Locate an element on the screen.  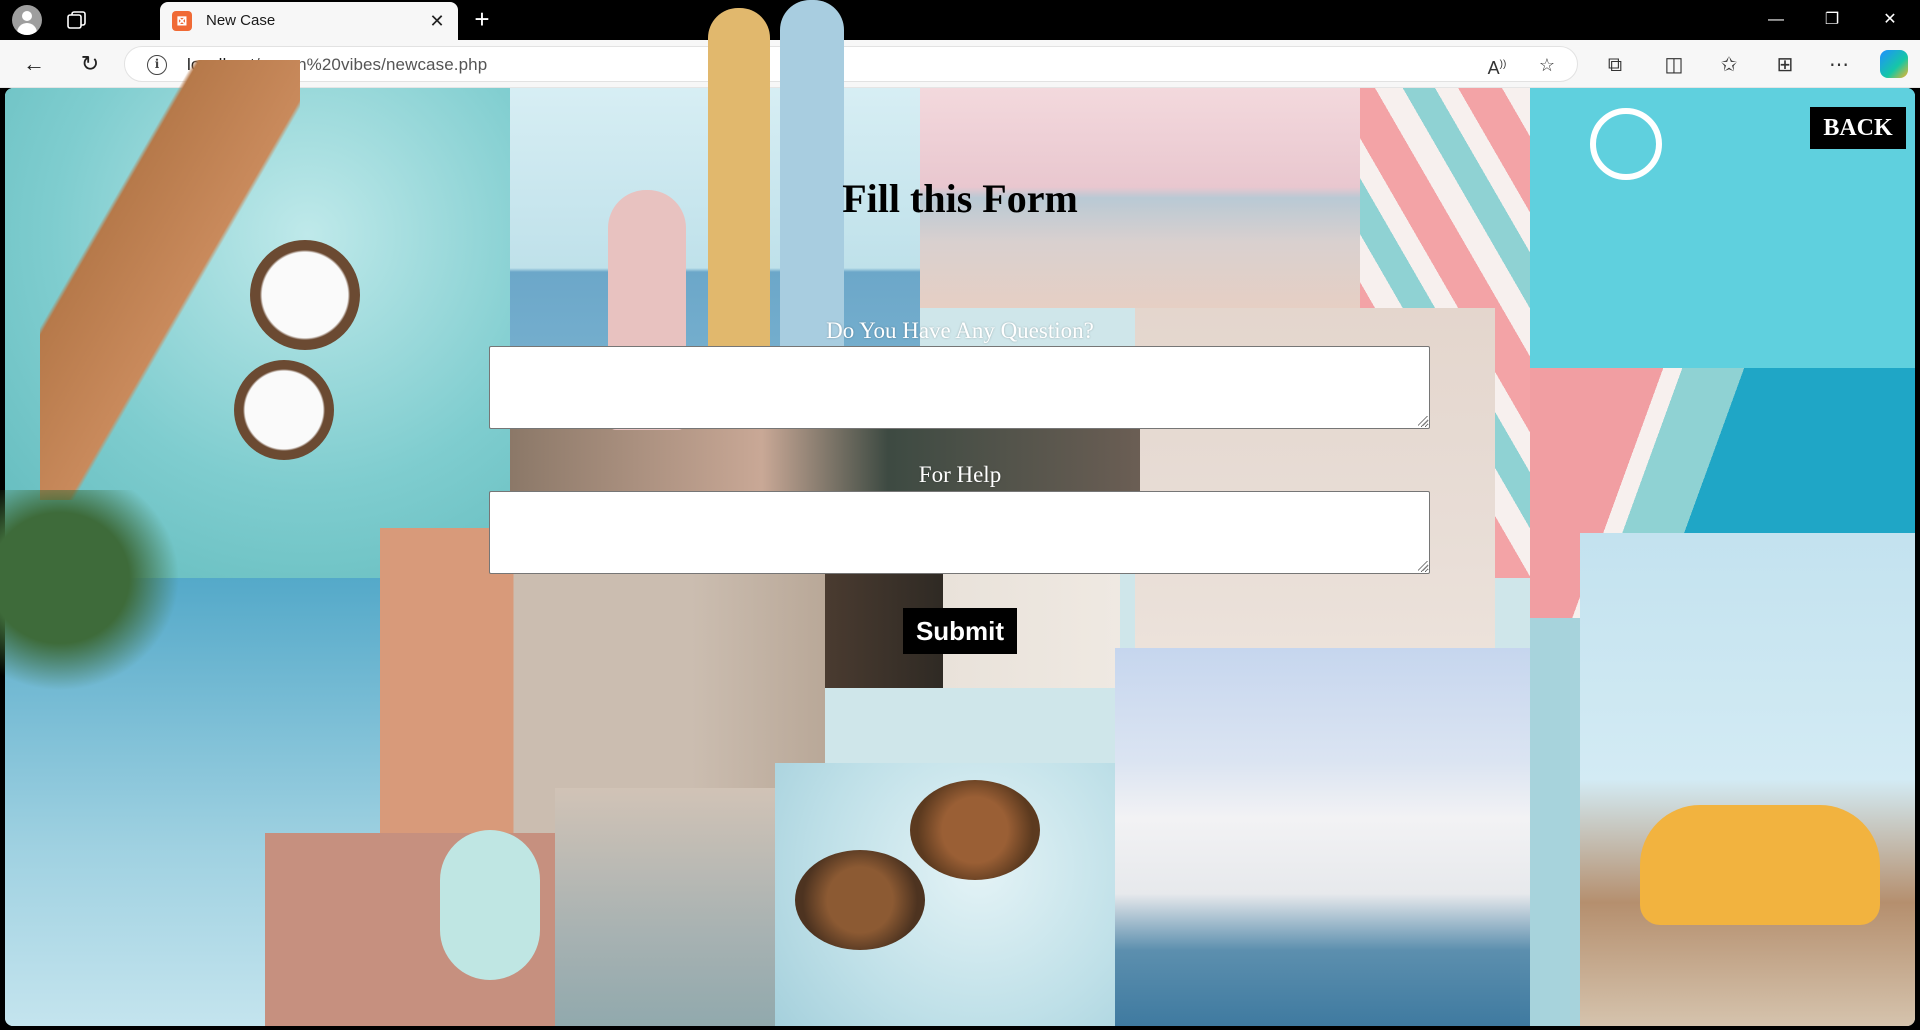
split-screen-icon: ◫ is located at coordinates (1674, 65).